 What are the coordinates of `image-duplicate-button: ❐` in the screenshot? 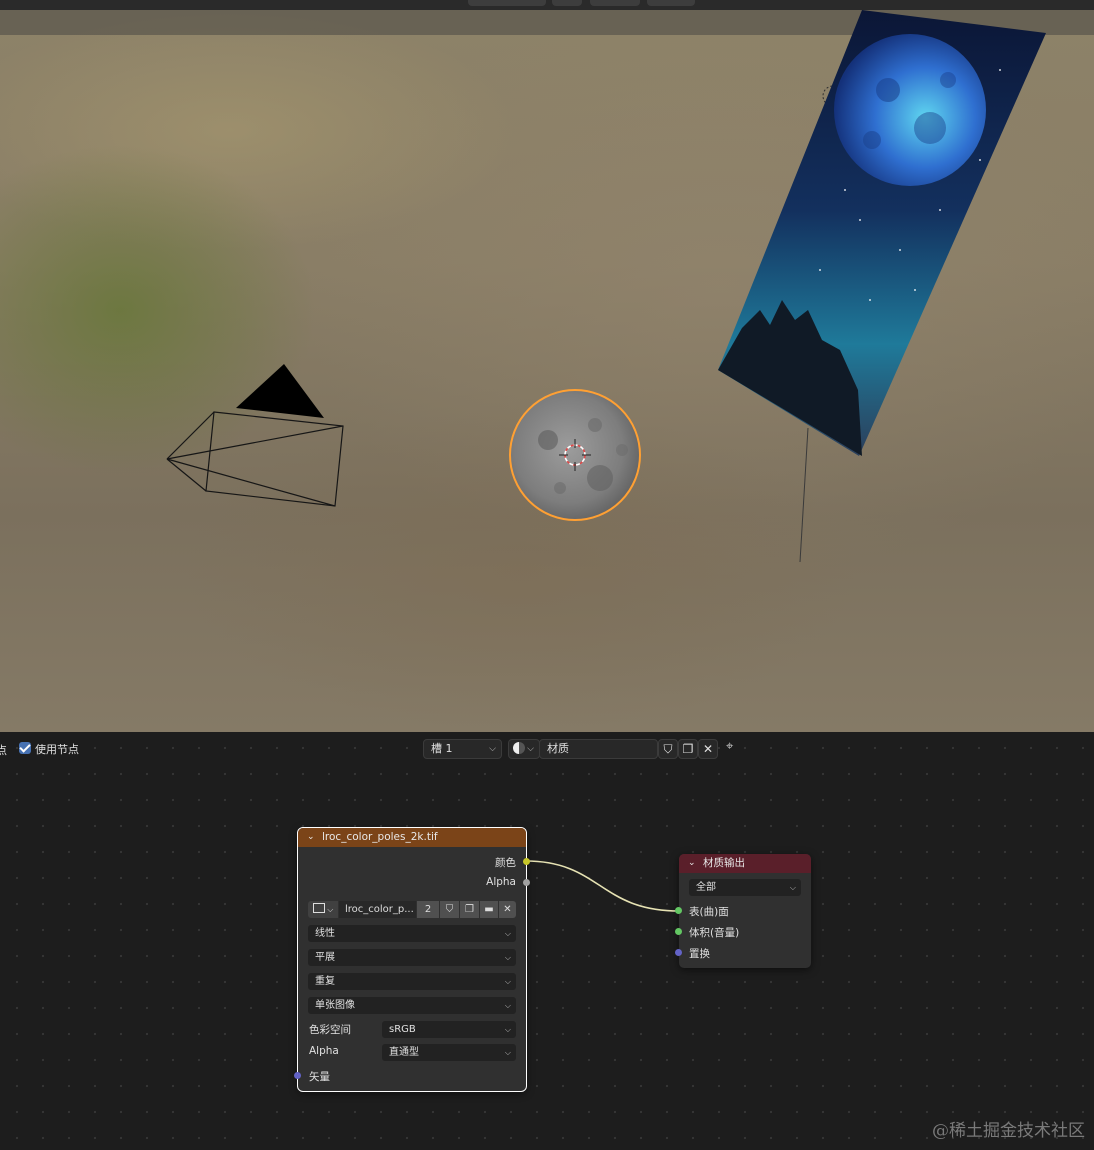 It's located at (469, 909).